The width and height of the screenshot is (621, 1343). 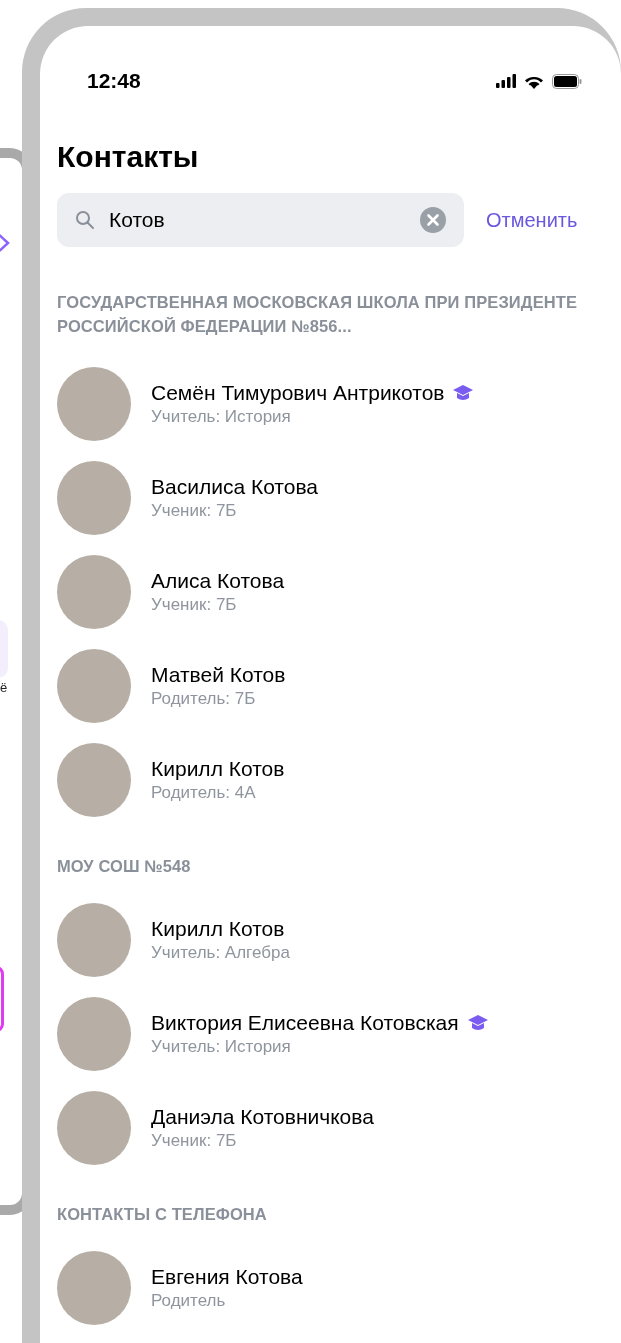 I want to click on contact-row: Кирилл Котов Учитель: Алгебра, so click(x=339, y=939).